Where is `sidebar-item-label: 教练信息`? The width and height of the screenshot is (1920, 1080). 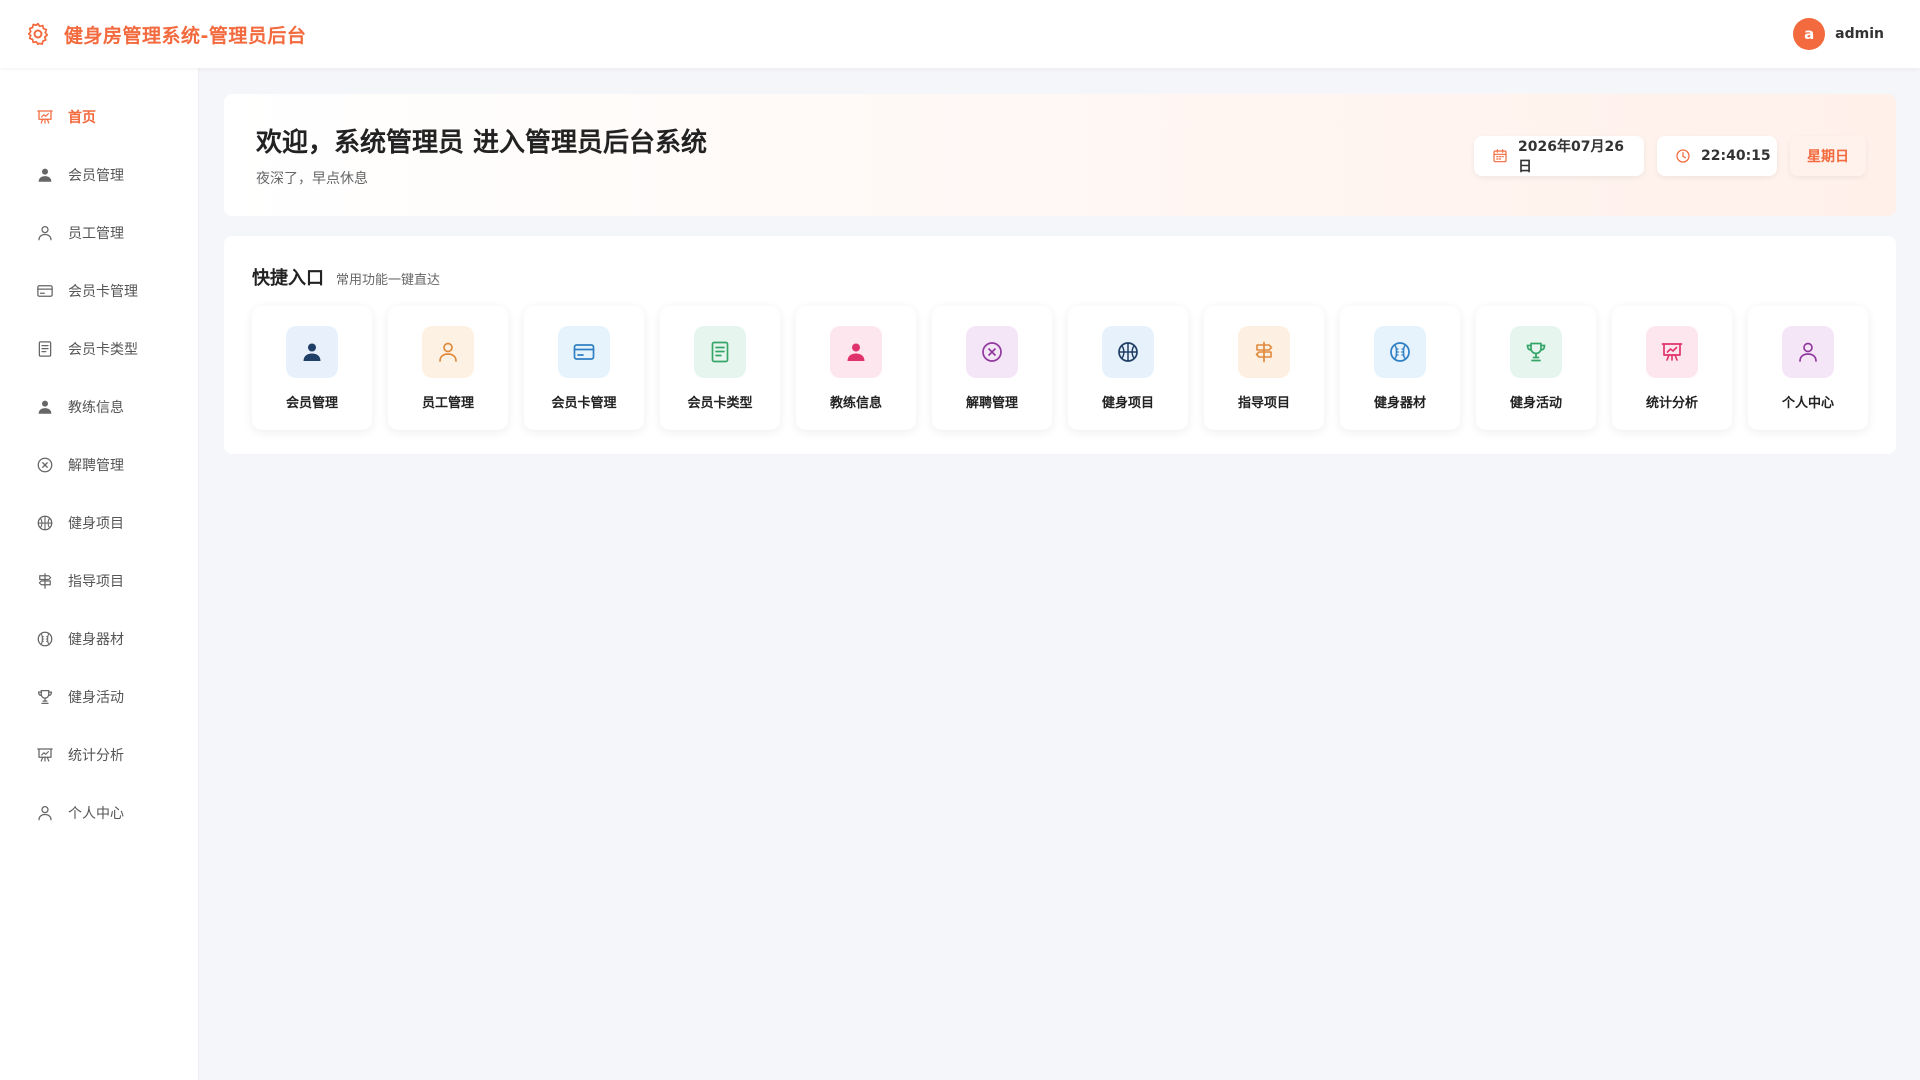 sidebar-item-label: 教练信息 is located at coordinates (96, 408).